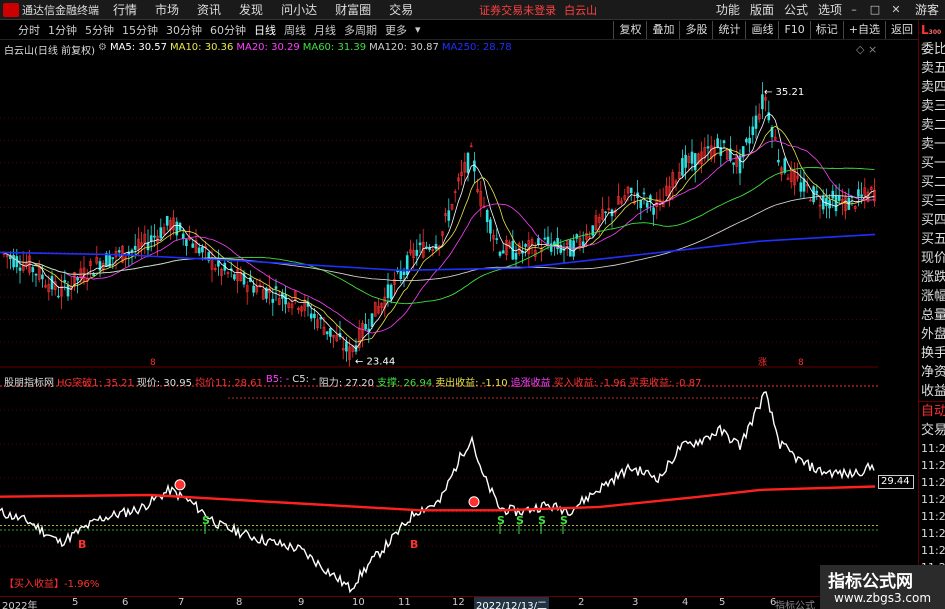  What do you see at coordinates (728, 29) in the screenshot?
I see `tool-stats: 统计` at bounding box center [728, 29].